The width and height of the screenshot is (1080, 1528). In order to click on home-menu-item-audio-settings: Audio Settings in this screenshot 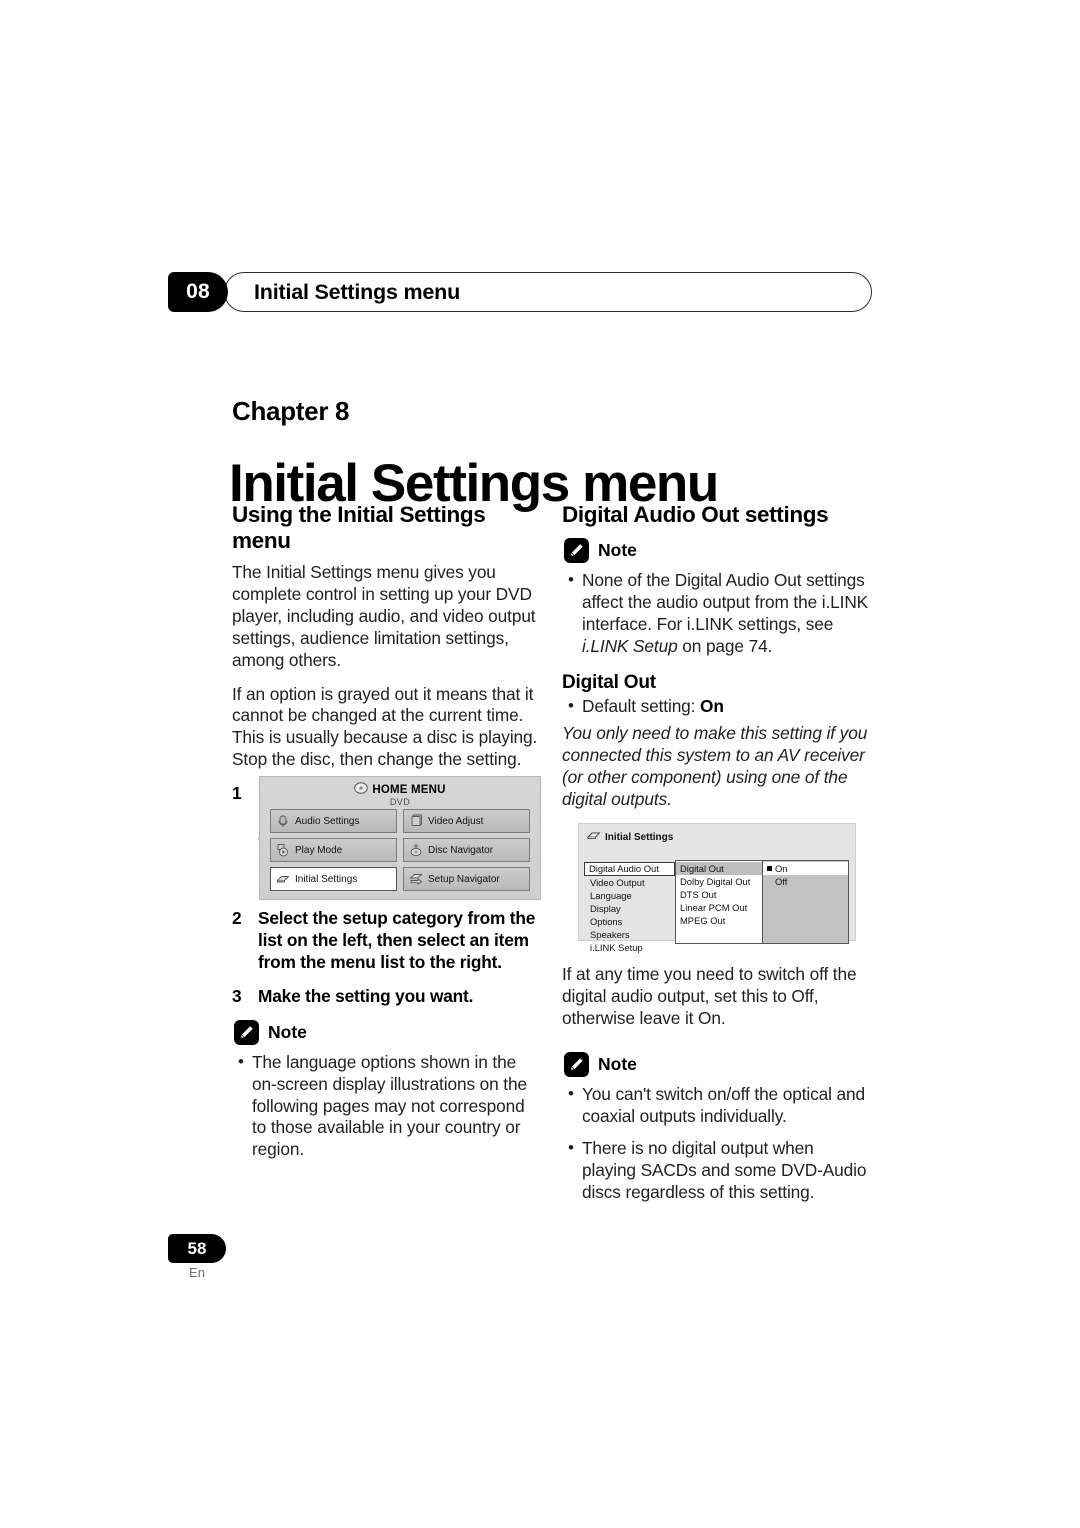, I will do `click(333, 821)`.